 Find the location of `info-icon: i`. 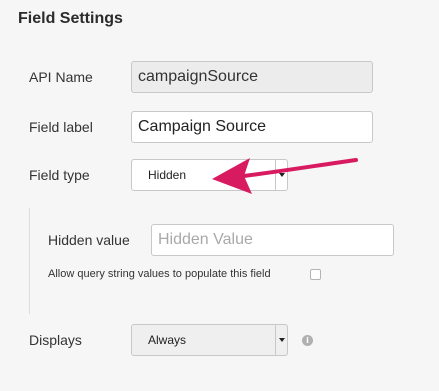

info-icon: i is located at coordinates (307, 340).